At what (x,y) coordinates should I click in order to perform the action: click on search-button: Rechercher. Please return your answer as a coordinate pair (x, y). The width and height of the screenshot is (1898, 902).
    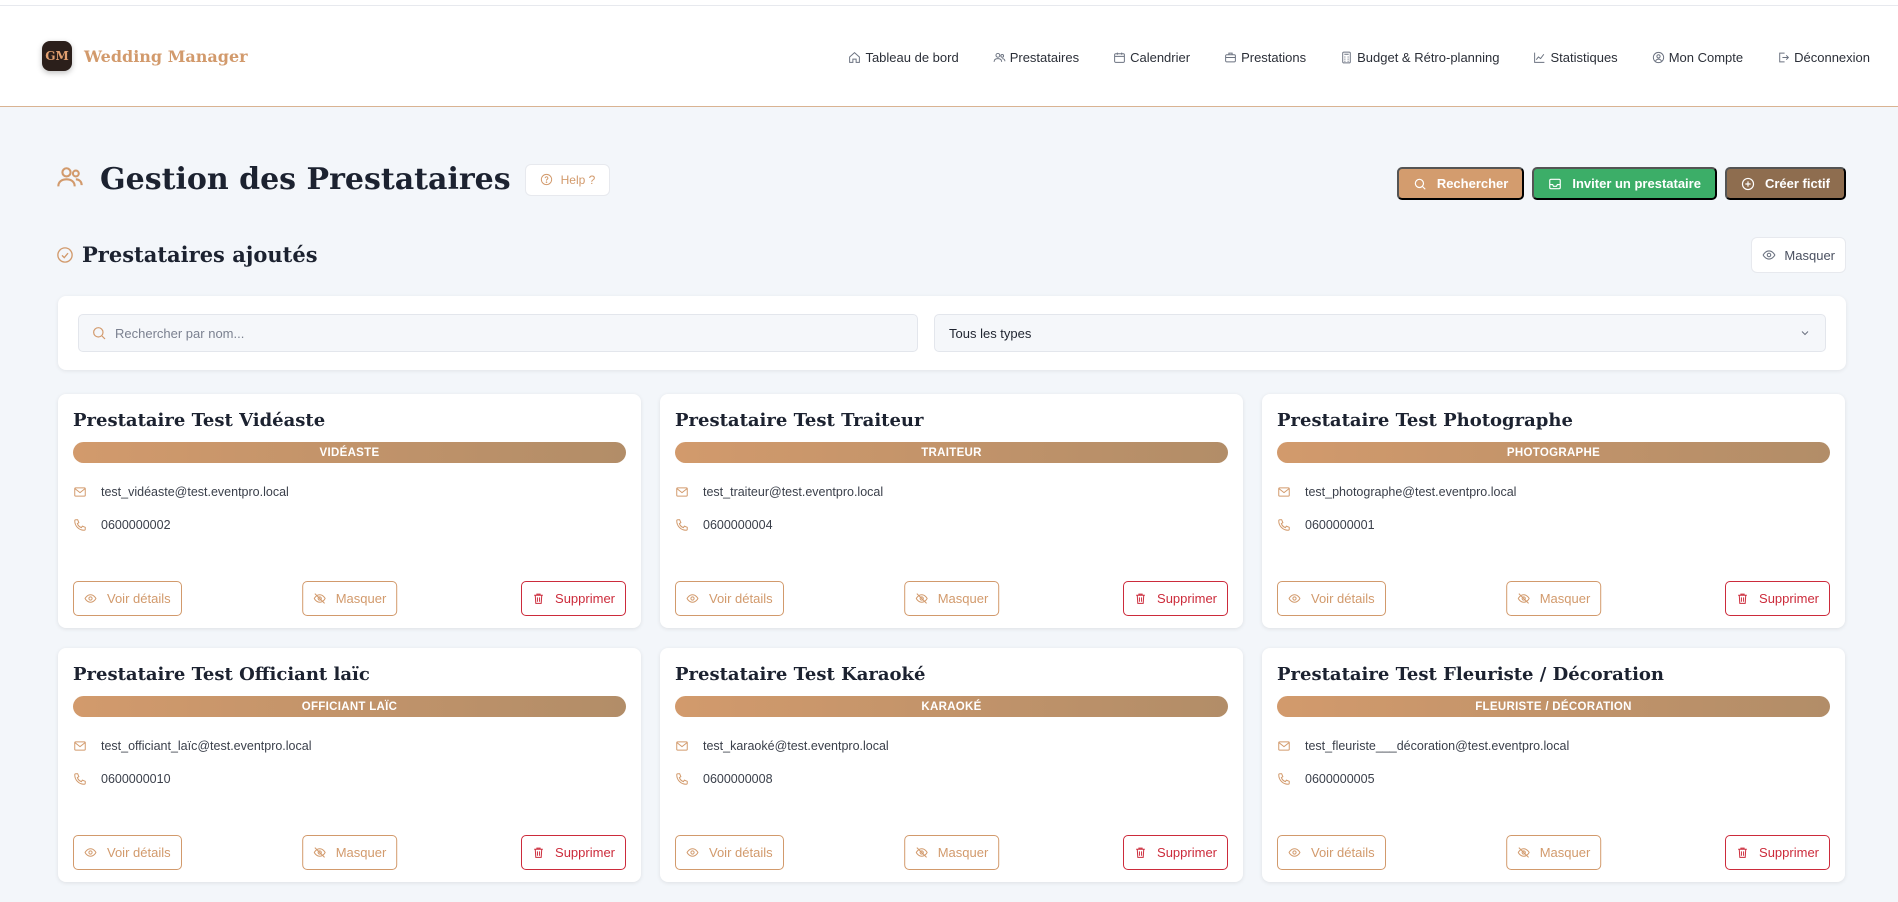
    Looking at the image, I should click on (1460, 183).